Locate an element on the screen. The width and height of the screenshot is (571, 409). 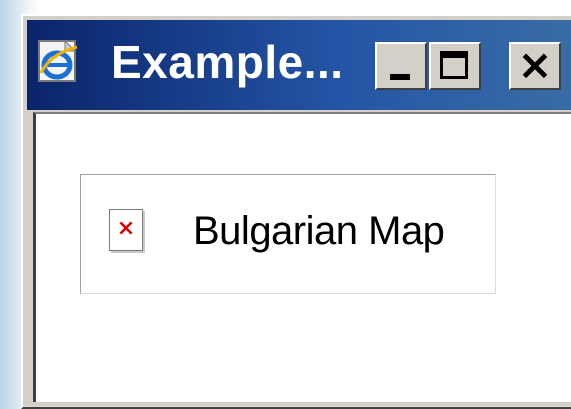
maximize-button is located at coordinates (455, 66).